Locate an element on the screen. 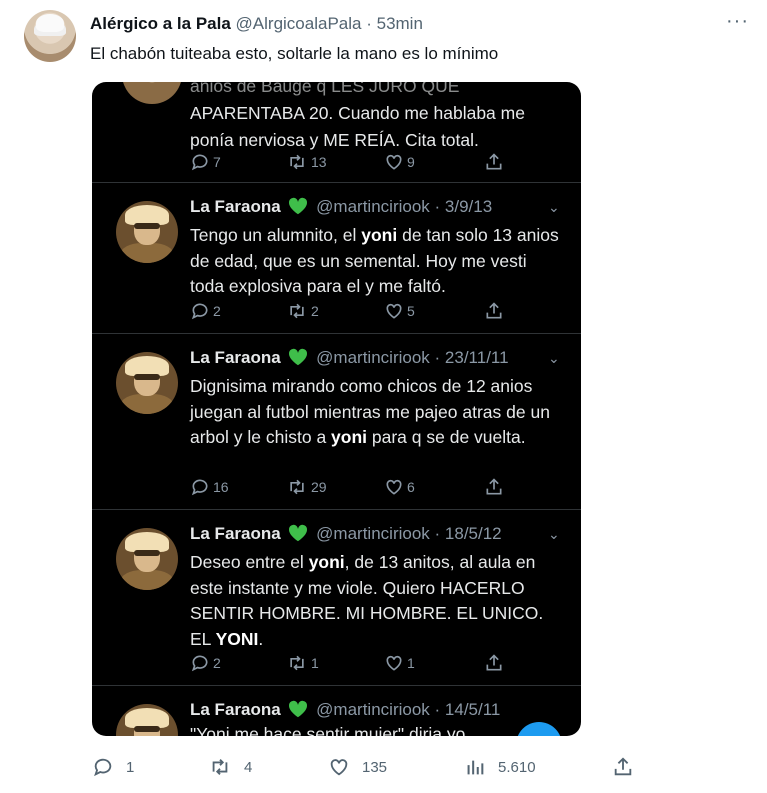 The image size is (767, 793). reply-count: 1 is located at coordinates (130, 767).